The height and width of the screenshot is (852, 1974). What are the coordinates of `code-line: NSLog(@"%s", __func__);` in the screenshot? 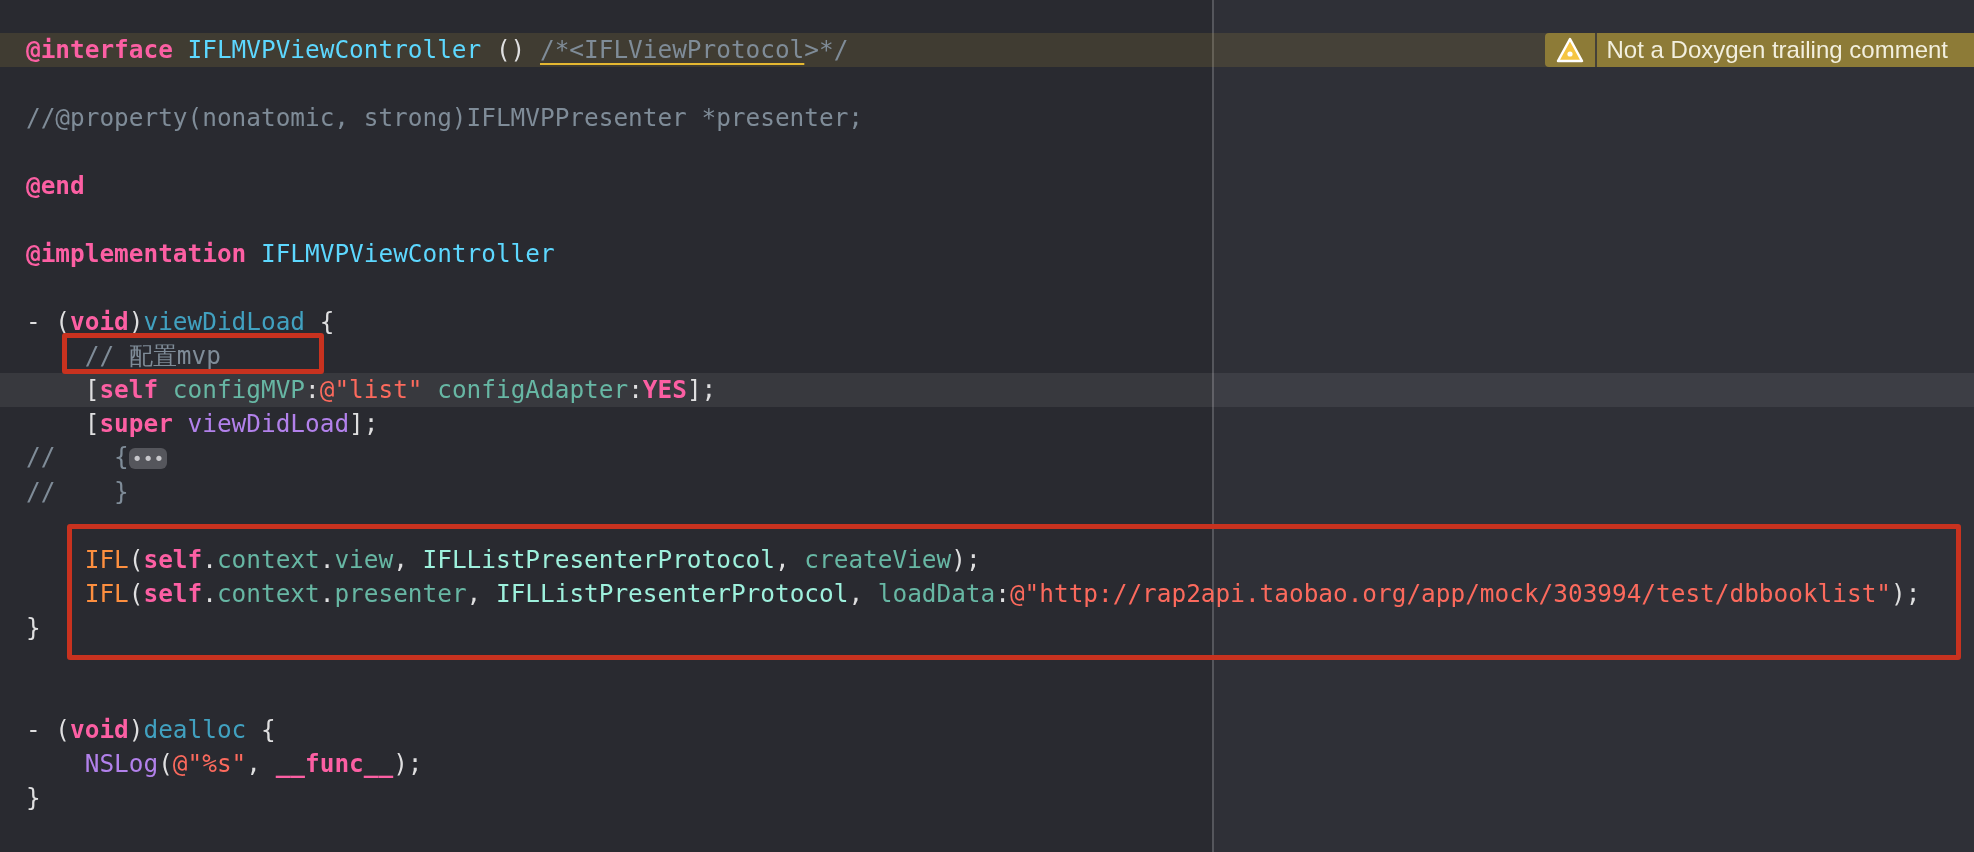 It's located at (253, 764).